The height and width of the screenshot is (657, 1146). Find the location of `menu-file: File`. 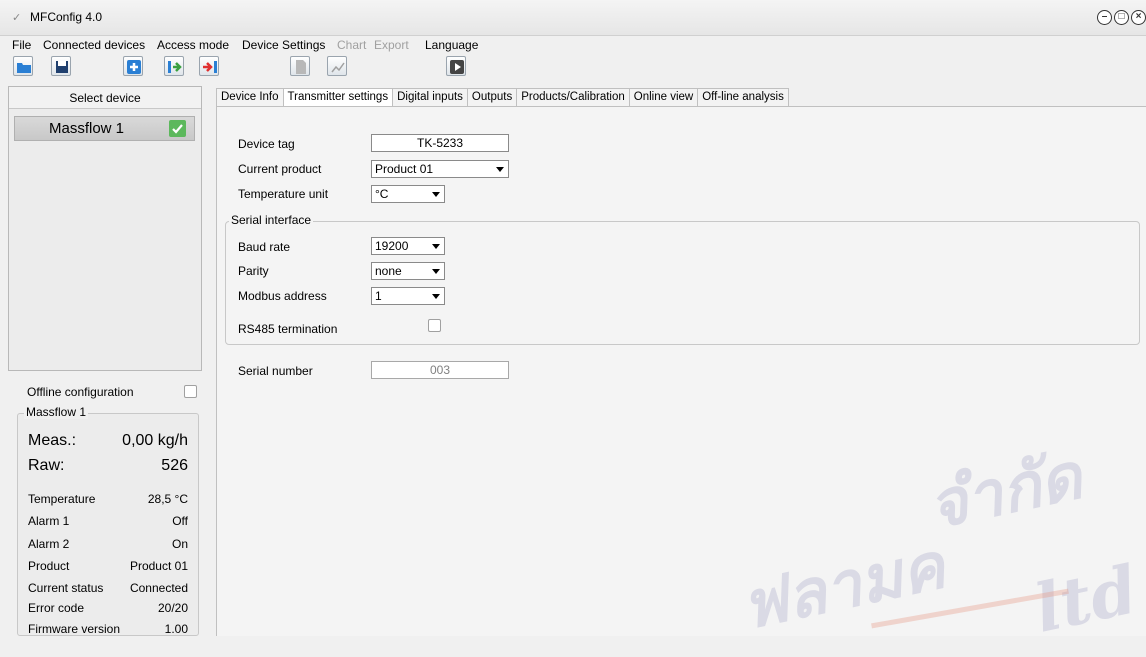

menu-file: File is located at coordinates (21, 45).